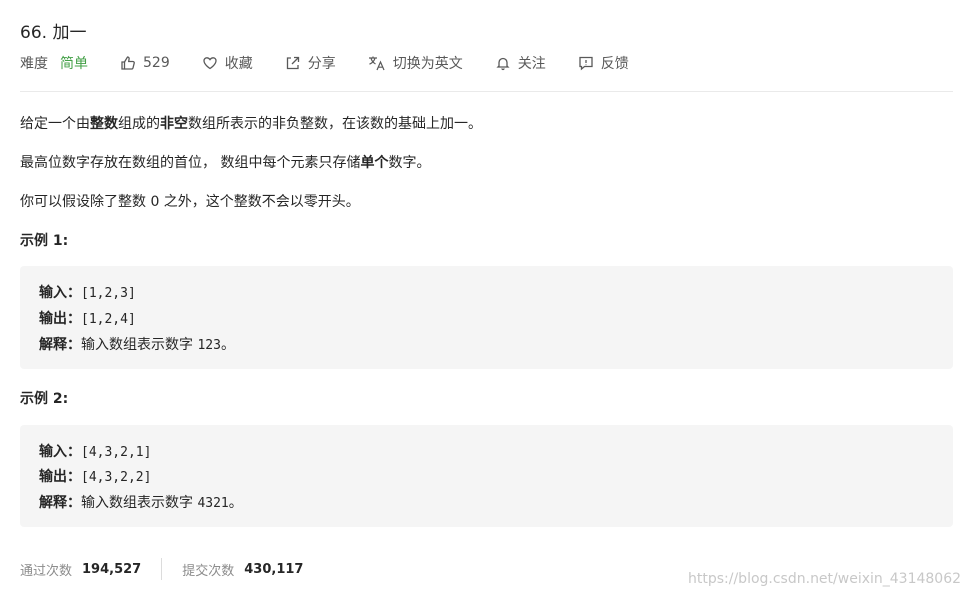 The height and width of the screenshot is (598, 969). Describe the element at coordinates (614, 64) in the screenshot. I see `feedback-label: 反馈` at that location.